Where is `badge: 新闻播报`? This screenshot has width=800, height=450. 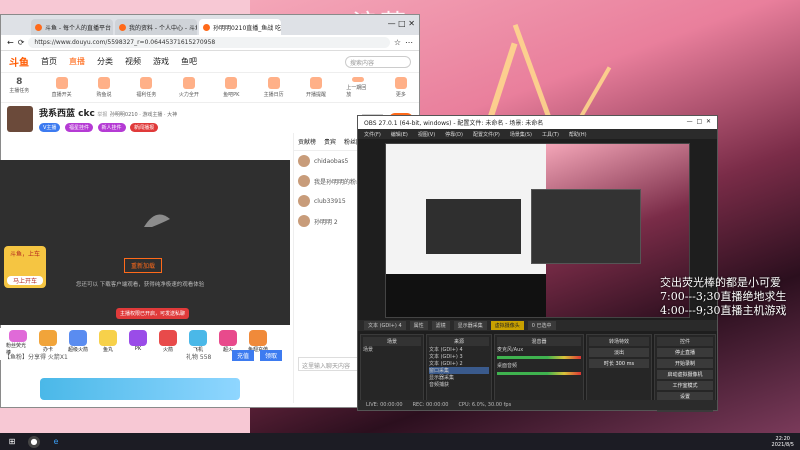
badge: 新闻播报 is located at coordinates (144, 127).